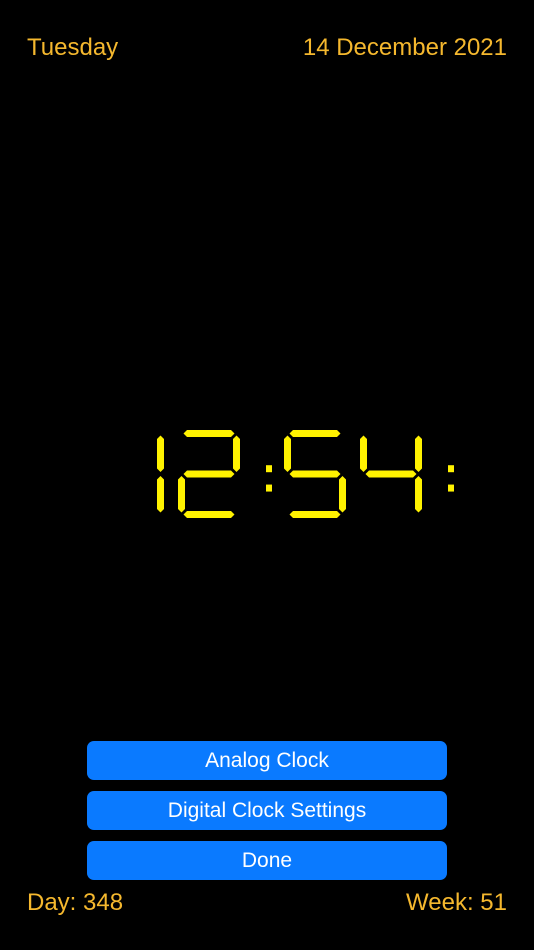 Image resolution: width=534 pixels, height=950 pixels. Describe the element at coordinates (456, 902) in the screenshot. I see `week-of-year-label: Week: 51` at that location.